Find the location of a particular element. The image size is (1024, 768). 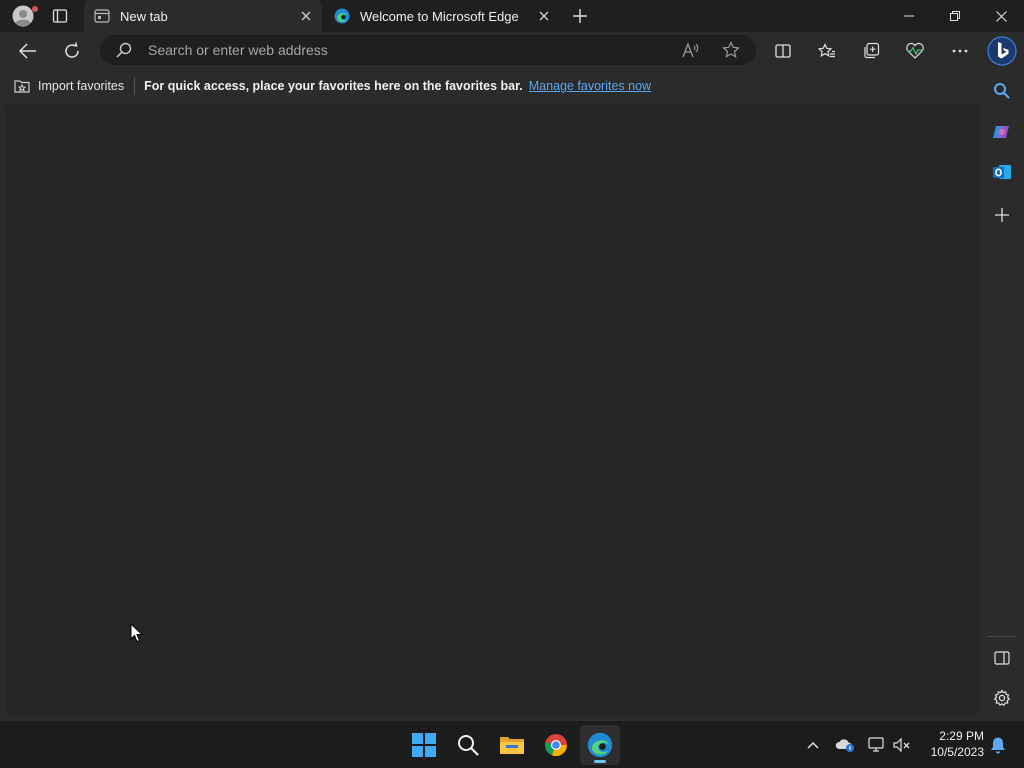

edge-sidebar is located at coordinates (1002, 395).